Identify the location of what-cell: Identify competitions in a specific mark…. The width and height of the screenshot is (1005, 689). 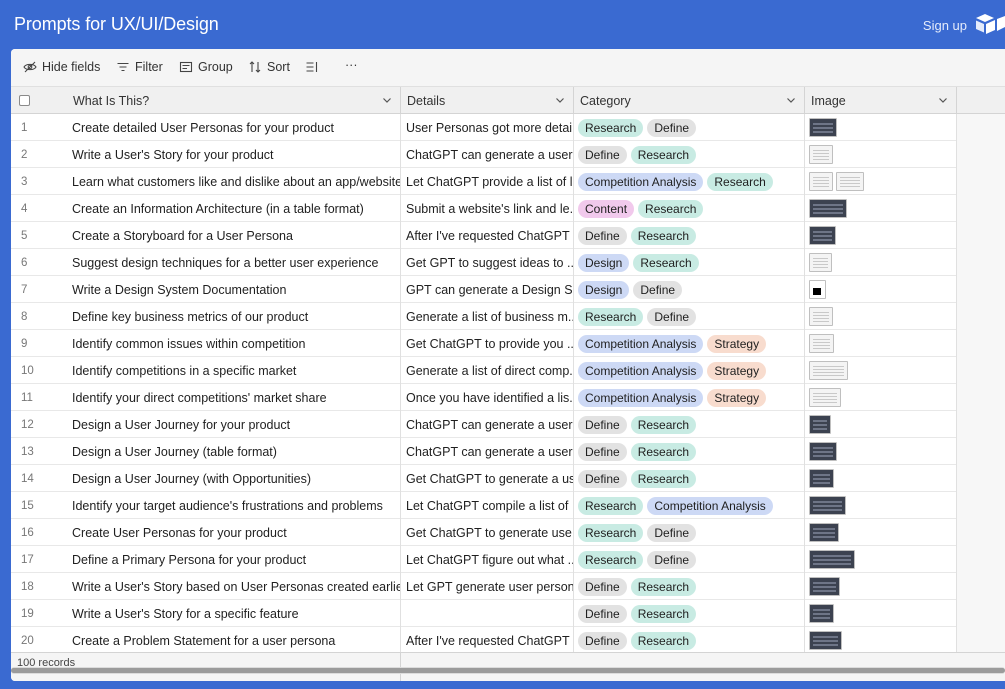
(232, 370).